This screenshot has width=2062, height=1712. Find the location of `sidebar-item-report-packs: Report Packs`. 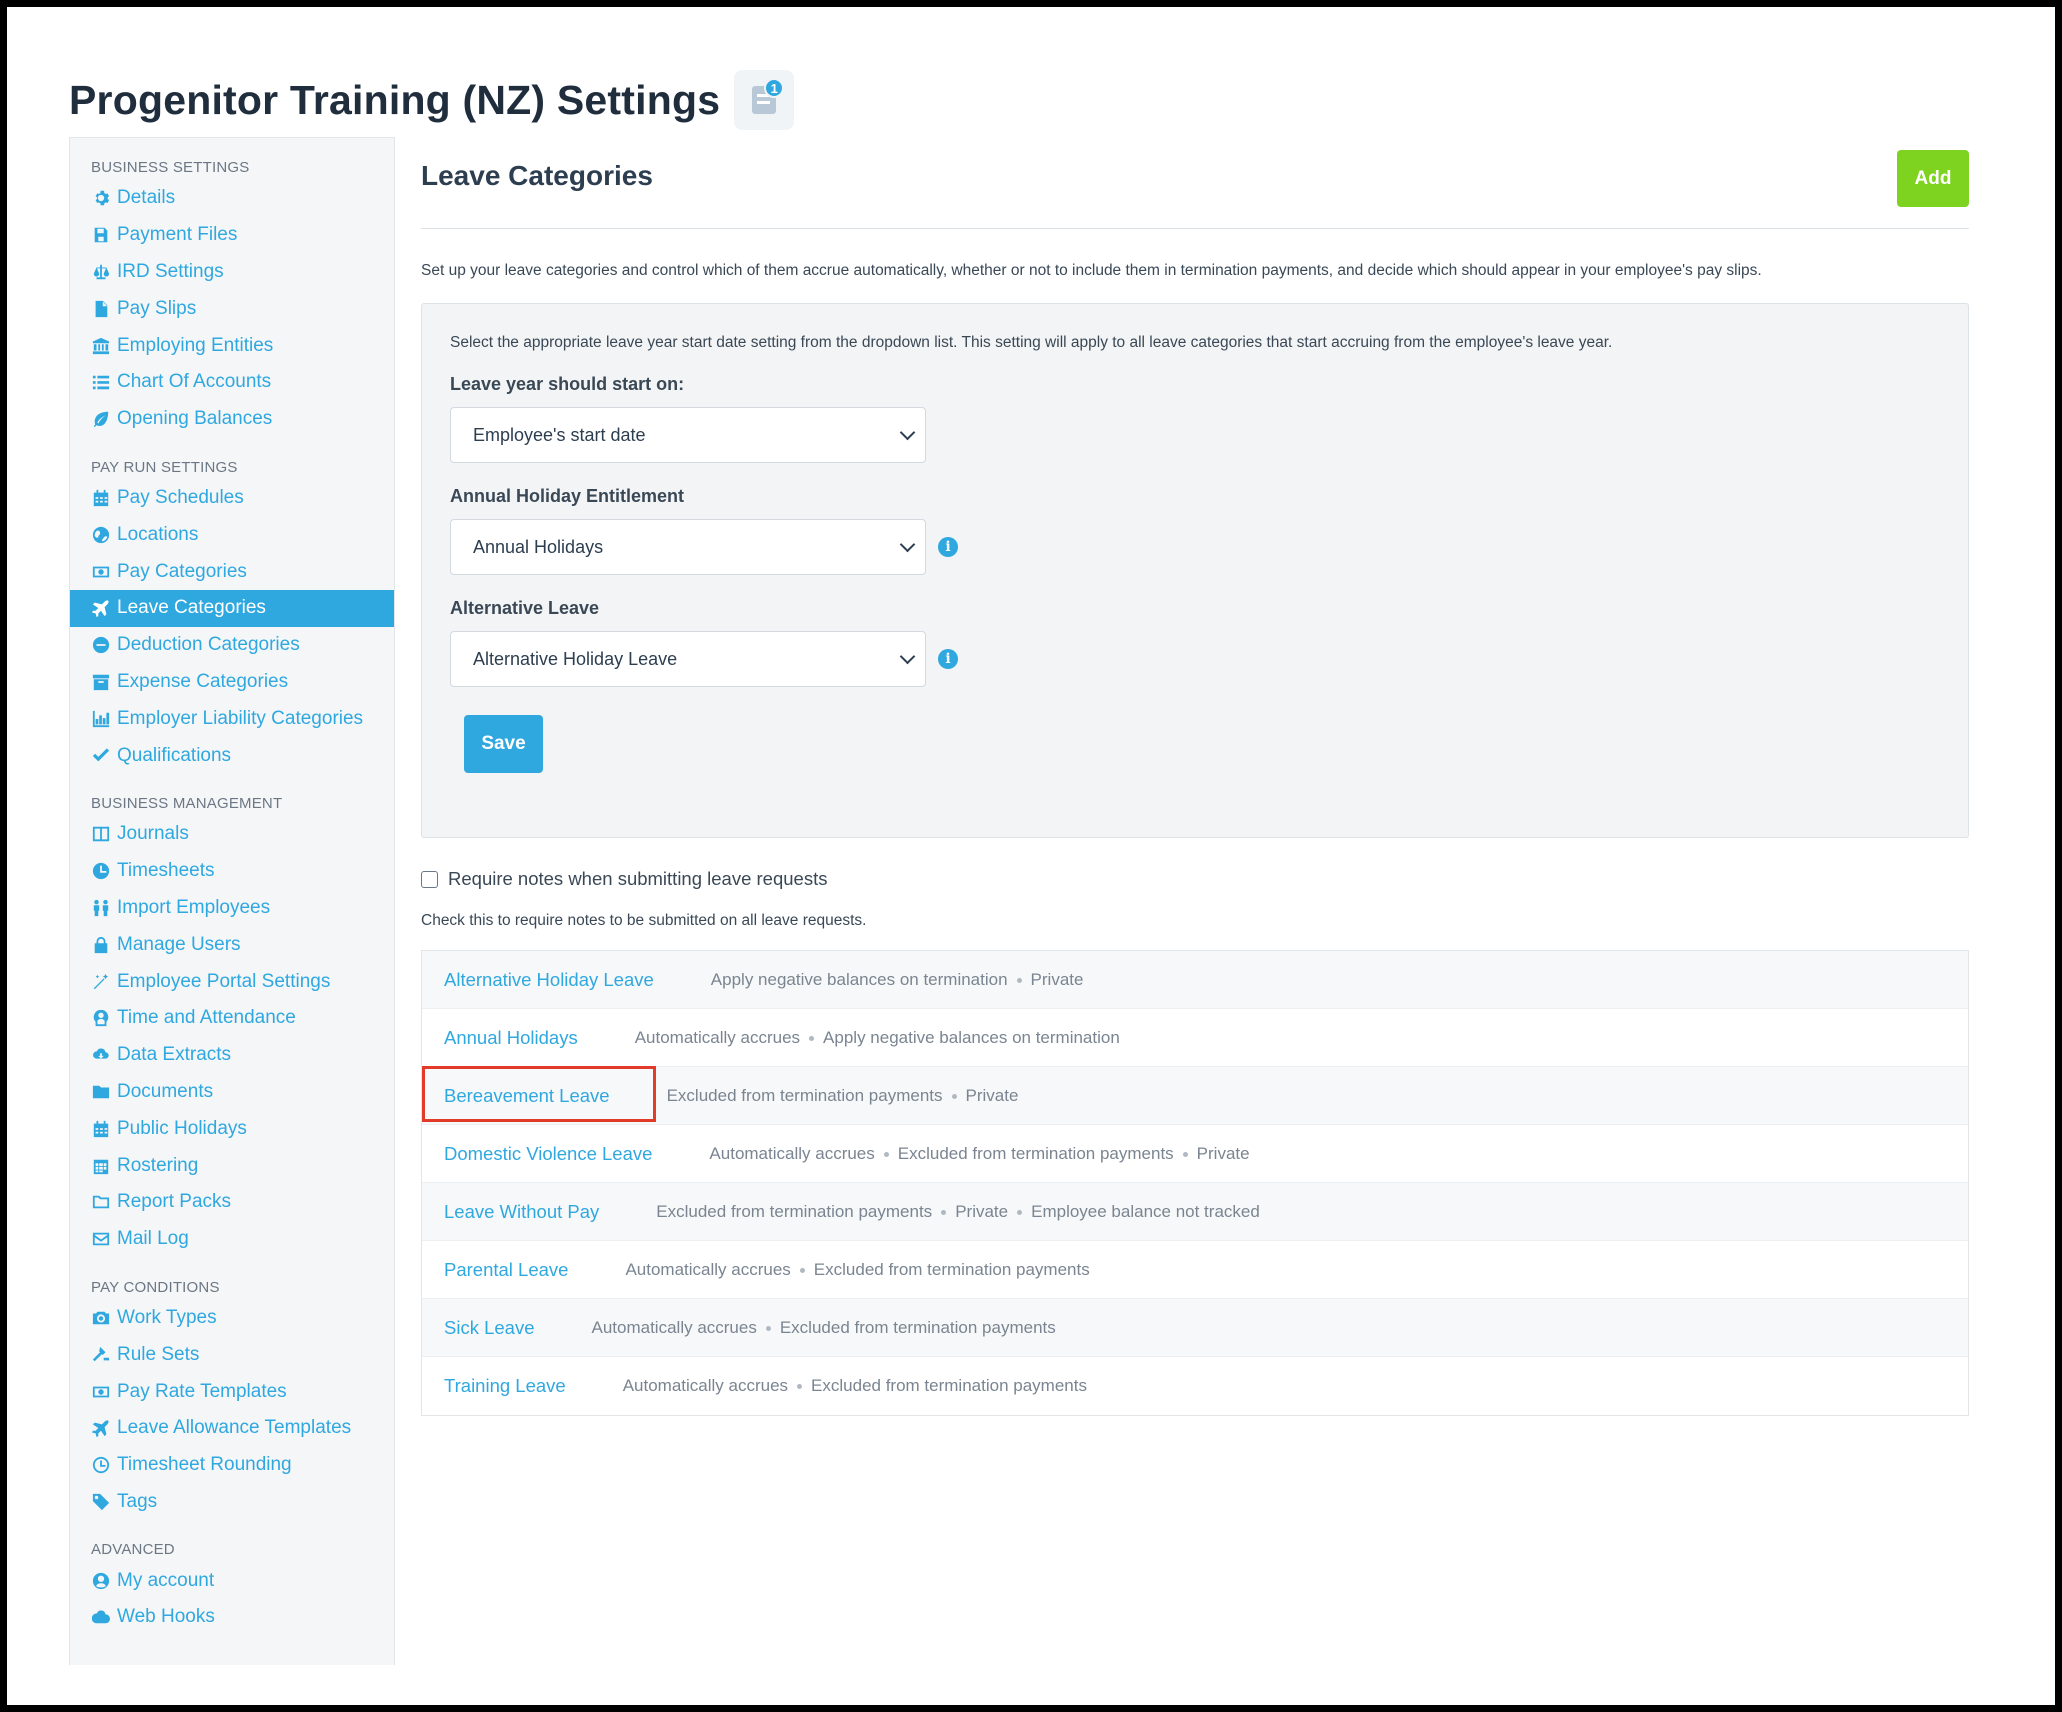

sidebar-item-report-packs: Report Packs is located at coordinates (232, 1202).